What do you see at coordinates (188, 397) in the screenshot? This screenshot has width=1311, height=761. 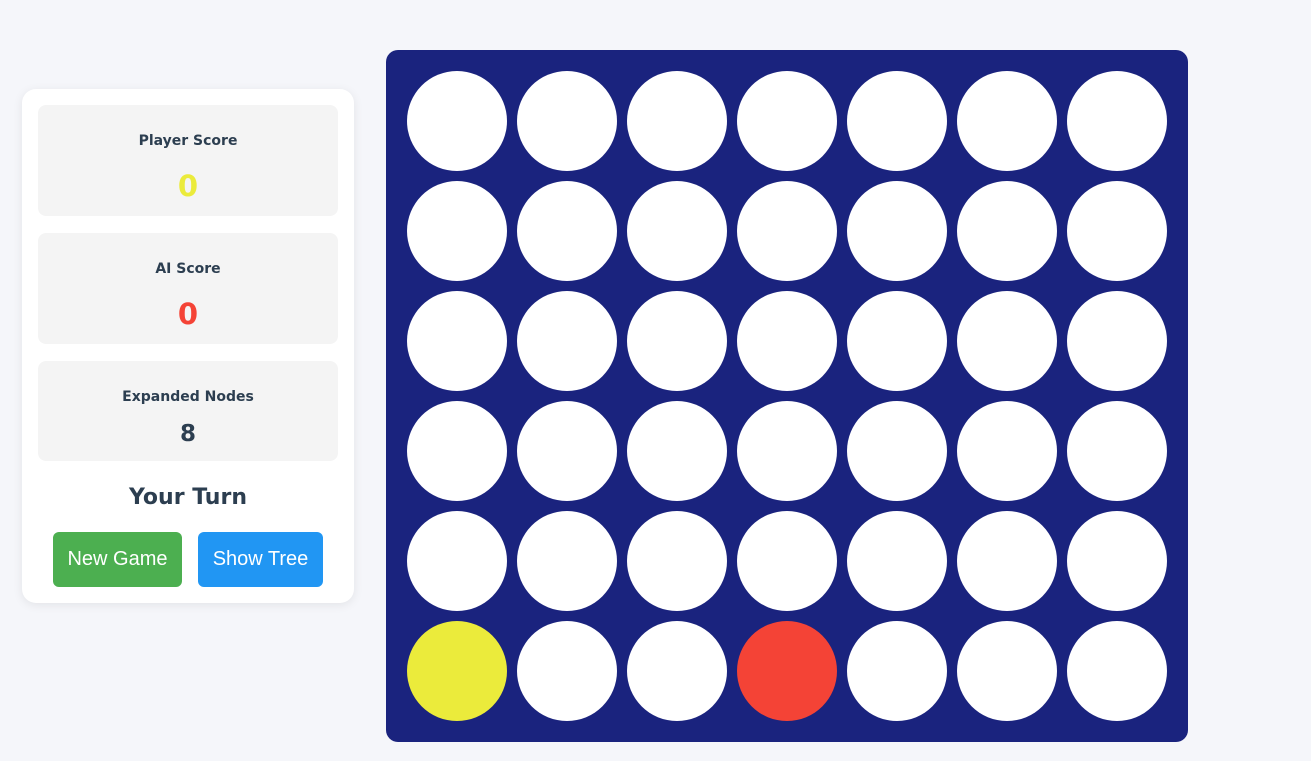 I see `expanded-nodes-label: Expanded Nodes` at bounding box center [188, 397].